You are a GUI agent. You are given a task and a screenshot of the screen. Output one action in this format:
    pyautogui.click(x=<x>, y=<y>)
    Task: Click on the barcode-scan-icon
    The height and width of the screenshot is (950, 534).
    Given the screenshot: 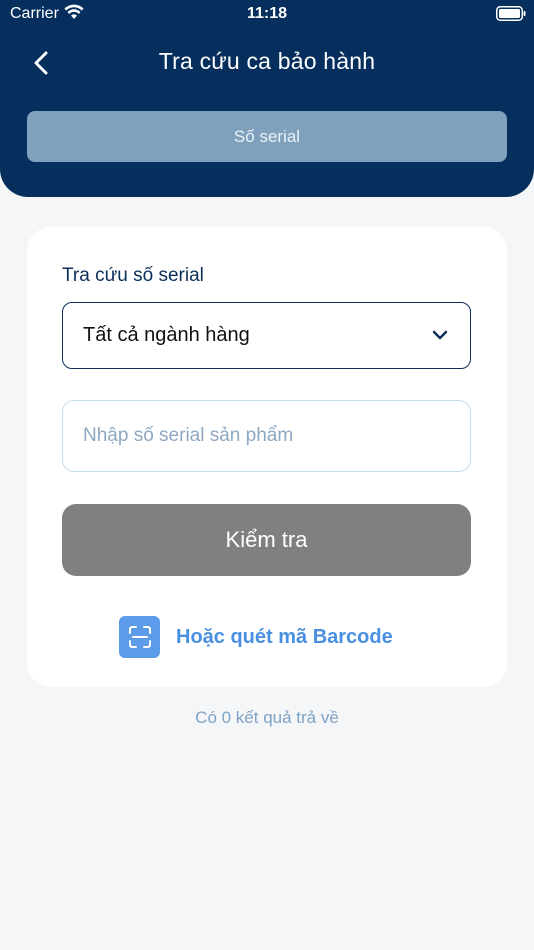 What is the action you would take?
    pyautogui.click(x=139, y=637)
    